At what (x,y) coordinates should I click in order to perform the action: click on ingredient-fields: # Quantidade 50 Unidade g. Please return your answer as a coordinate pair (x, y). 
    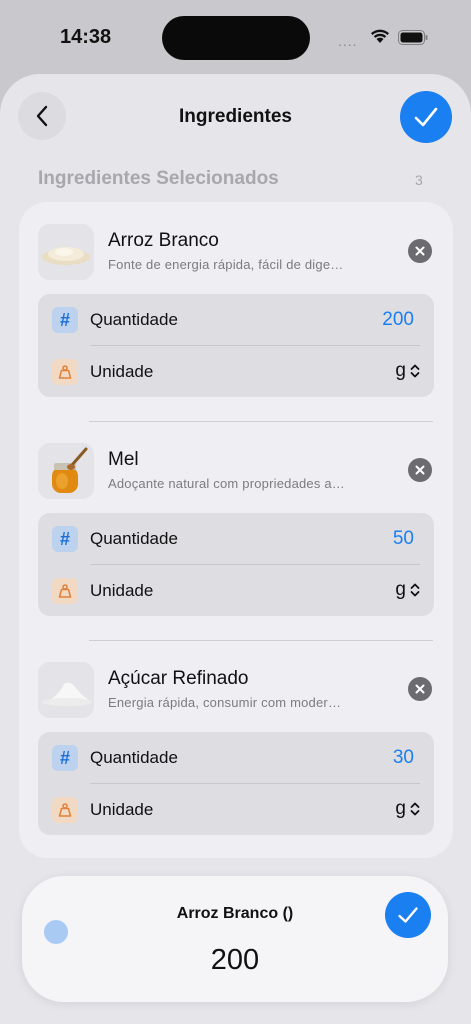
    Looking at the image, I should click on (236, 564).